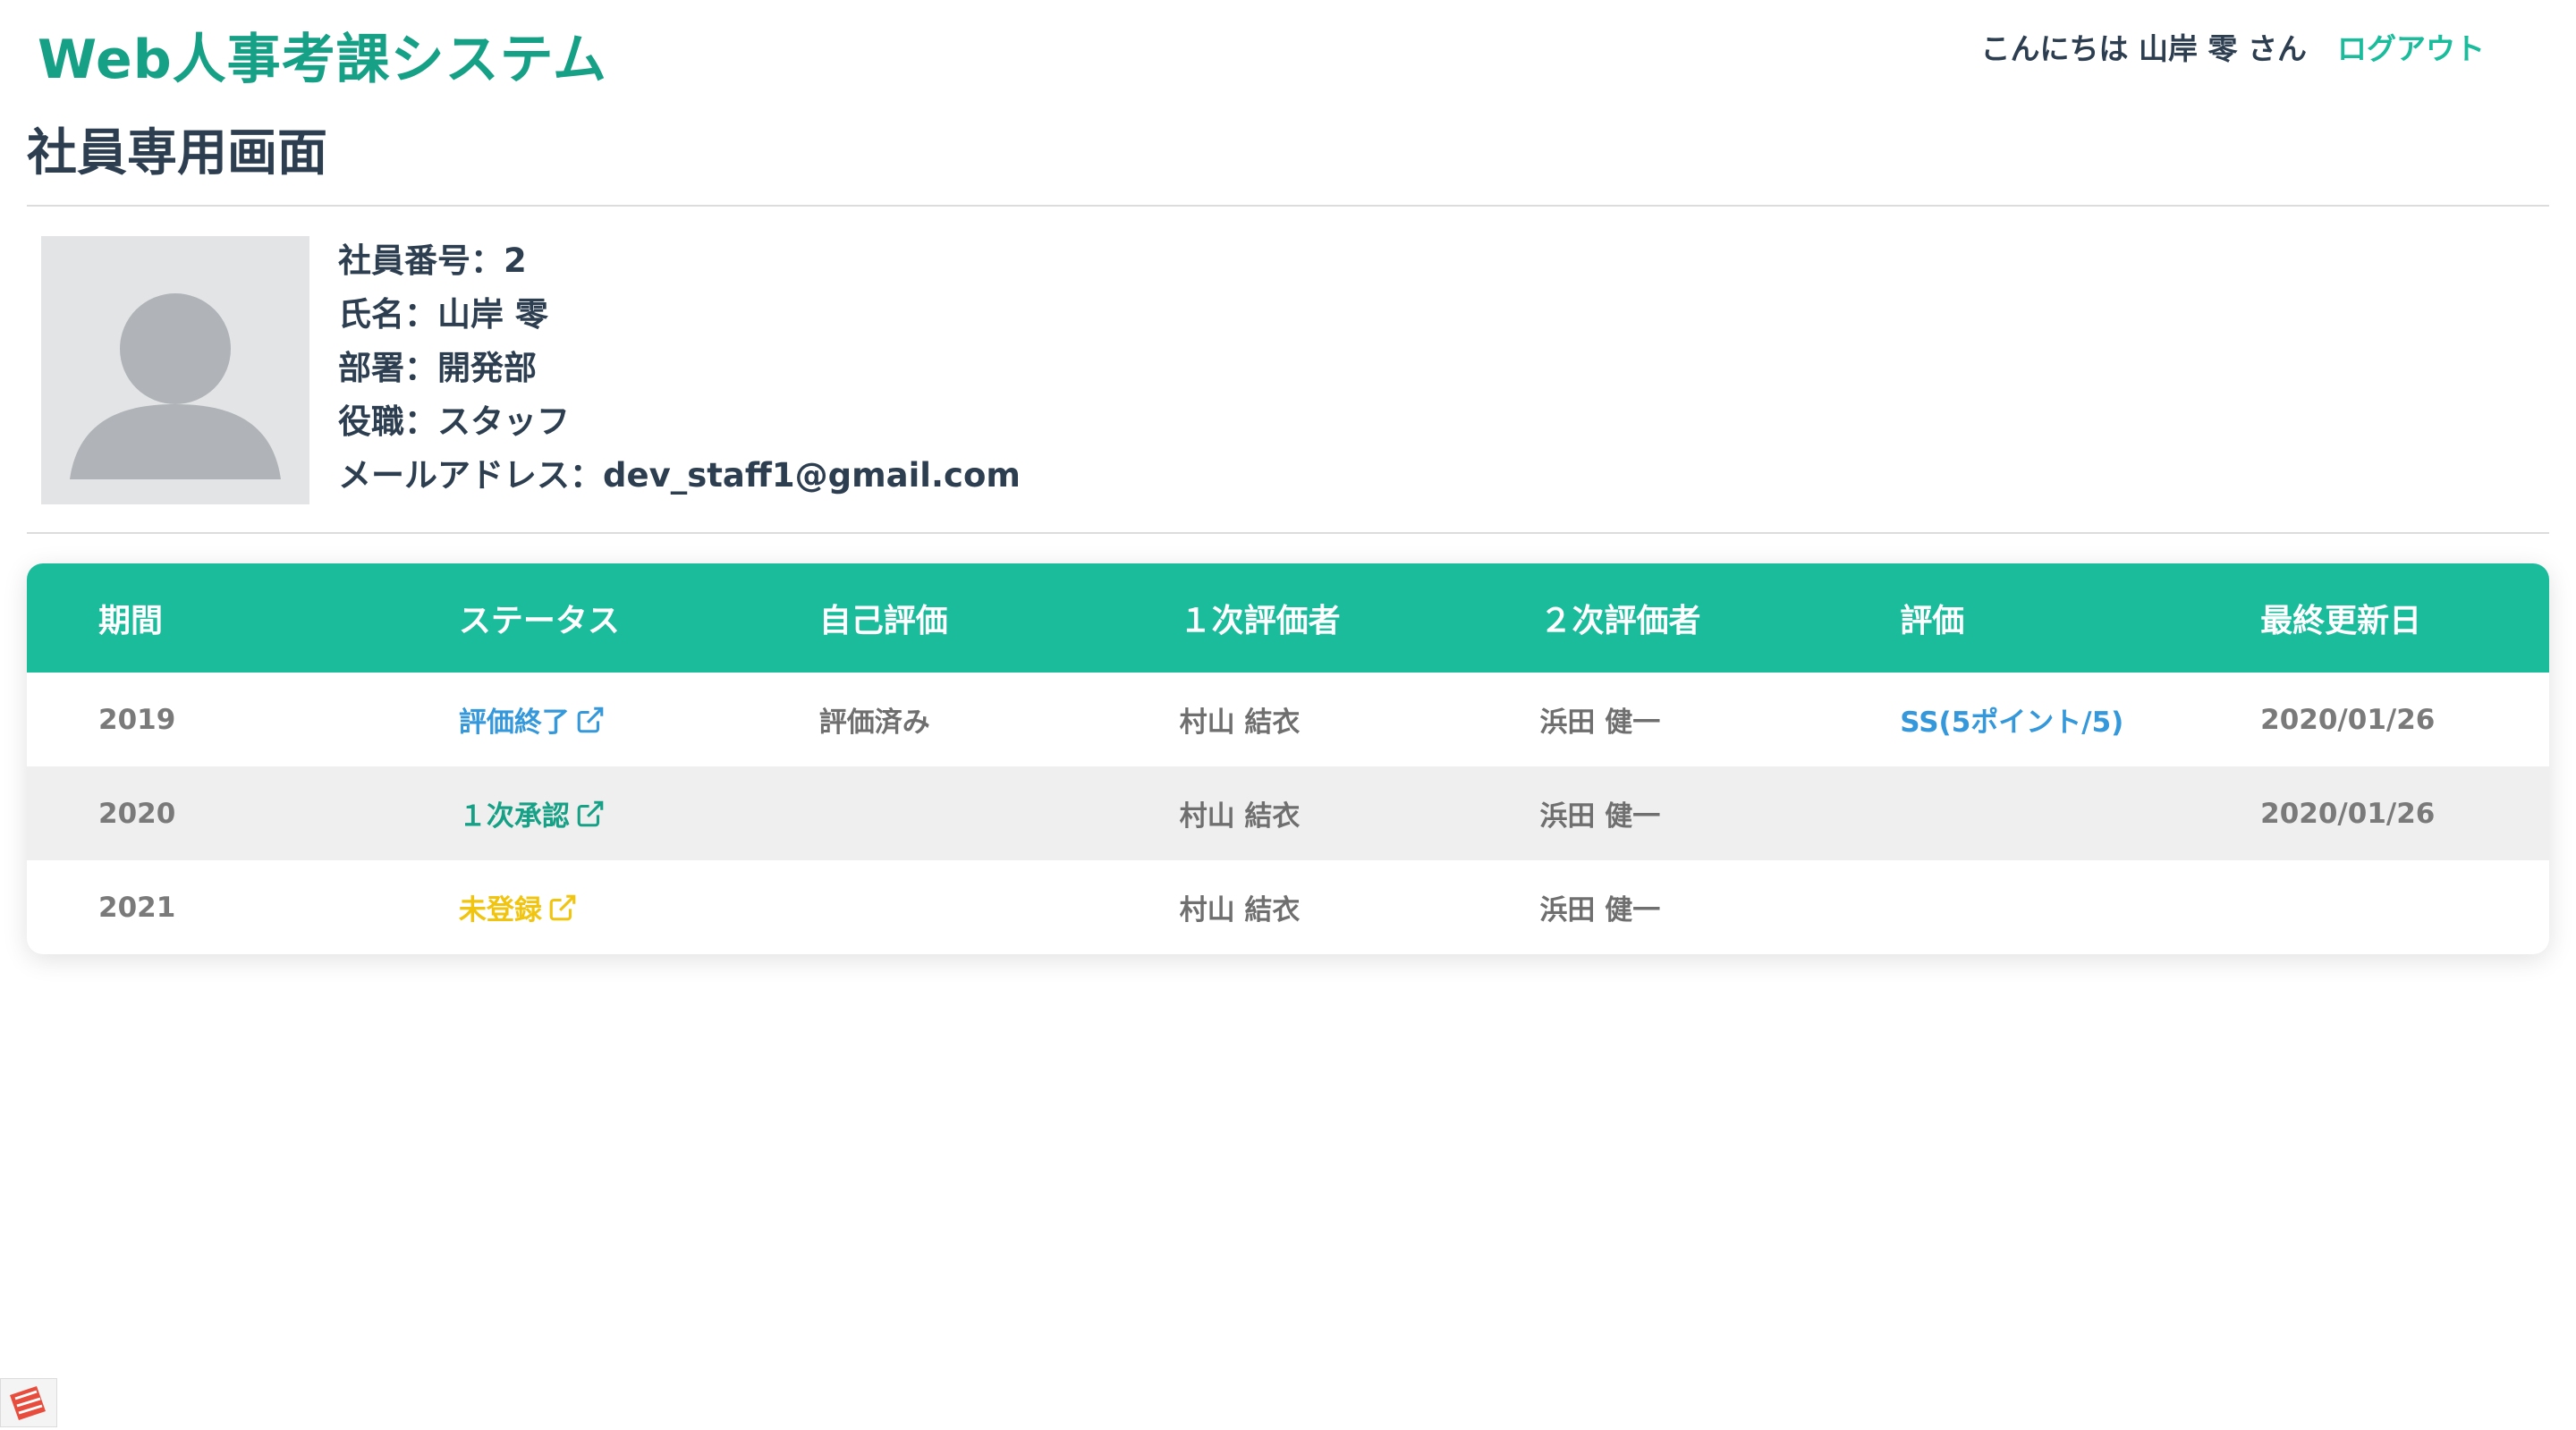 This screenshot has height=1430, width=2576. I want to click on greeting-text: こんにちは 山岸 零 さん, so click(2143, 48).